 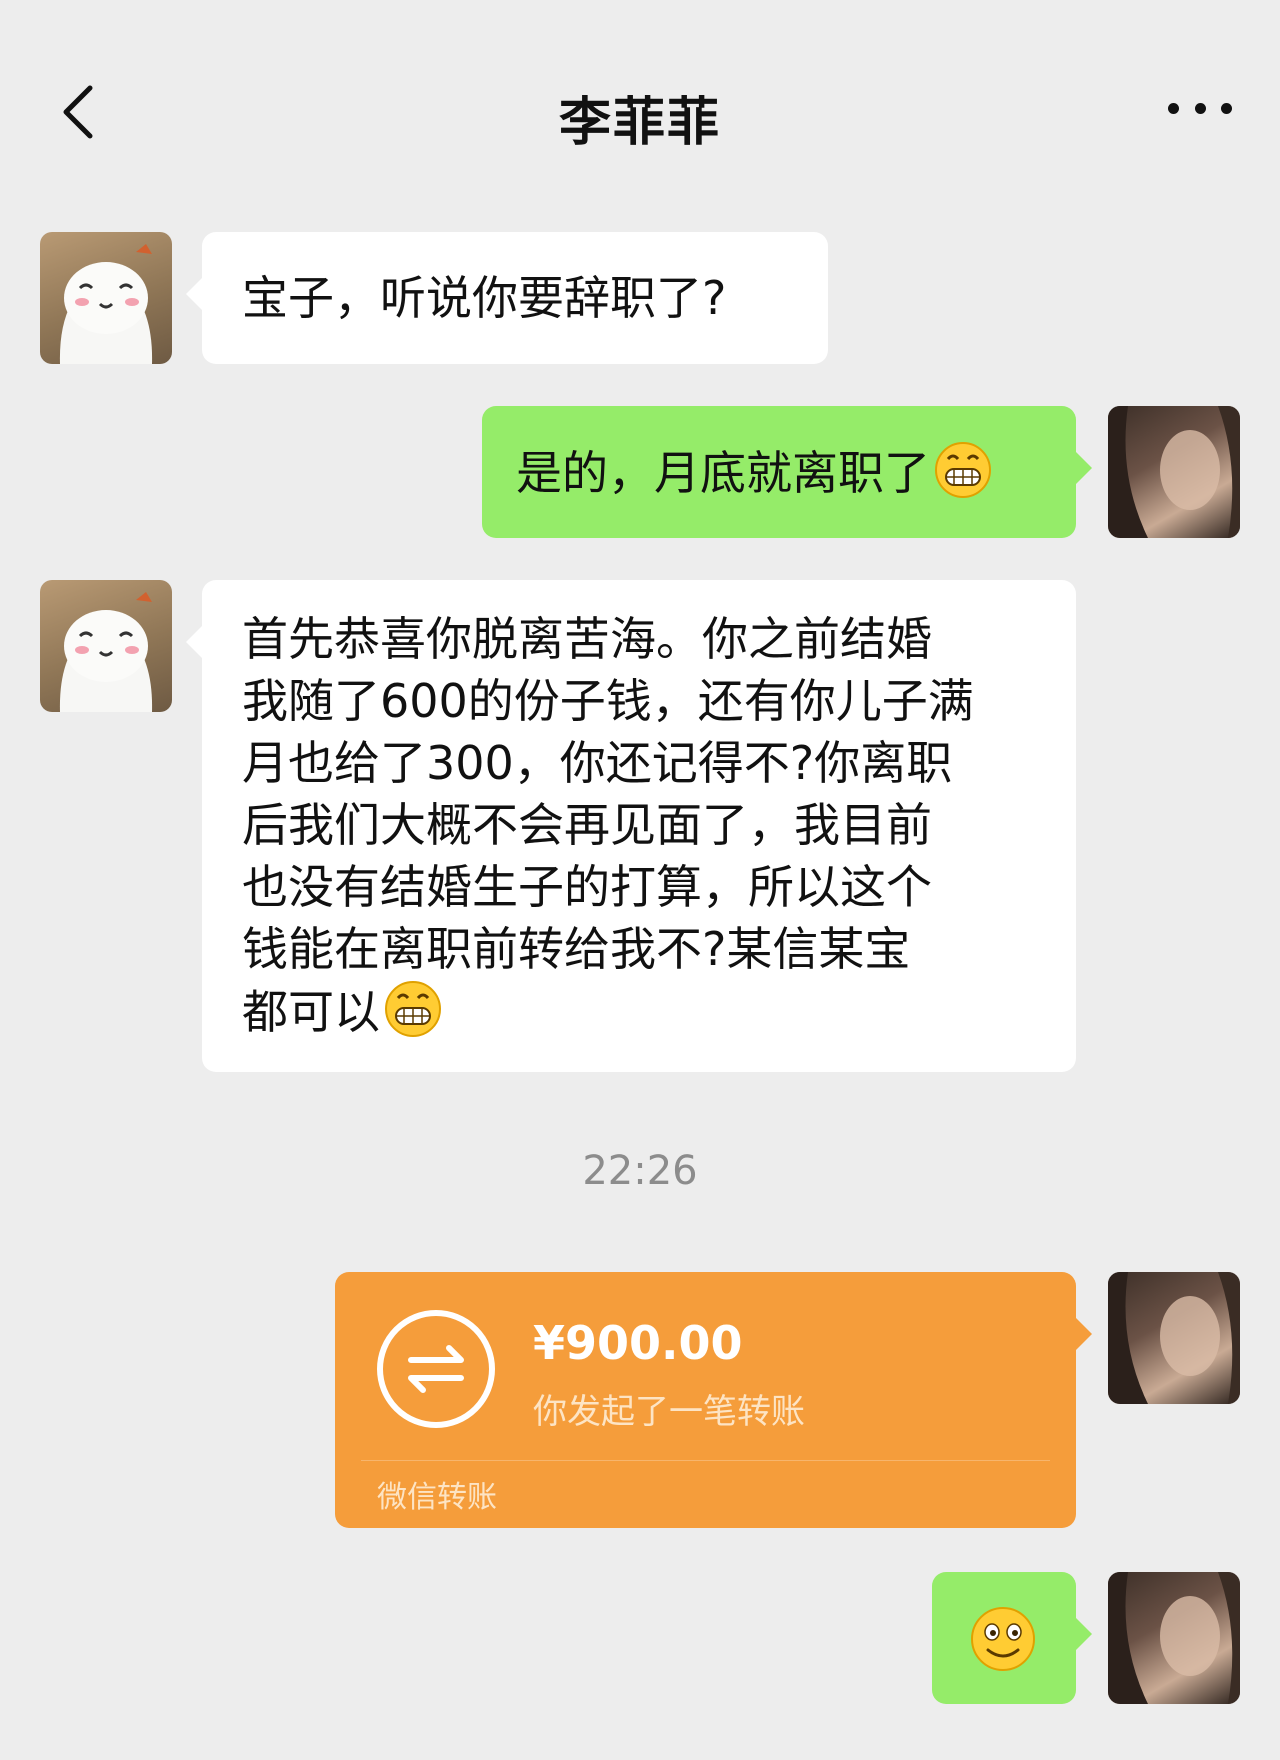 I want to click on chat-title: 李菲菲, so click(x=639, y=123).